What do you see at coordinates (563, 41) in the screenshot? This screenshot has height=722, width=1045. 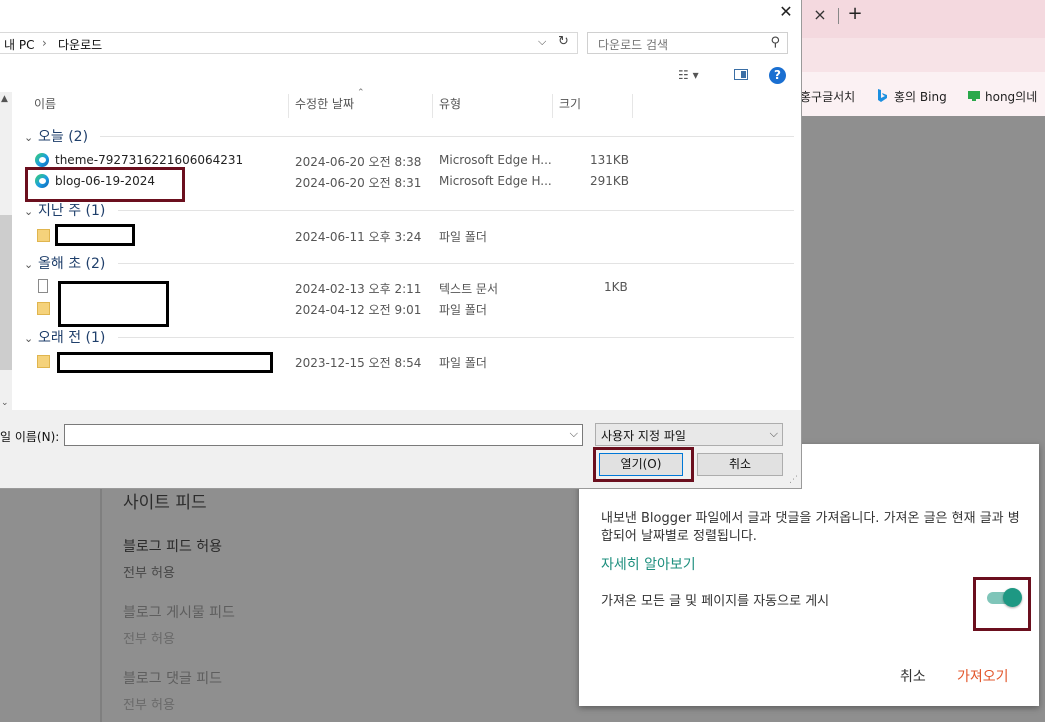 I see `refresh-icon: ↻` at bounding box center [563, 41].